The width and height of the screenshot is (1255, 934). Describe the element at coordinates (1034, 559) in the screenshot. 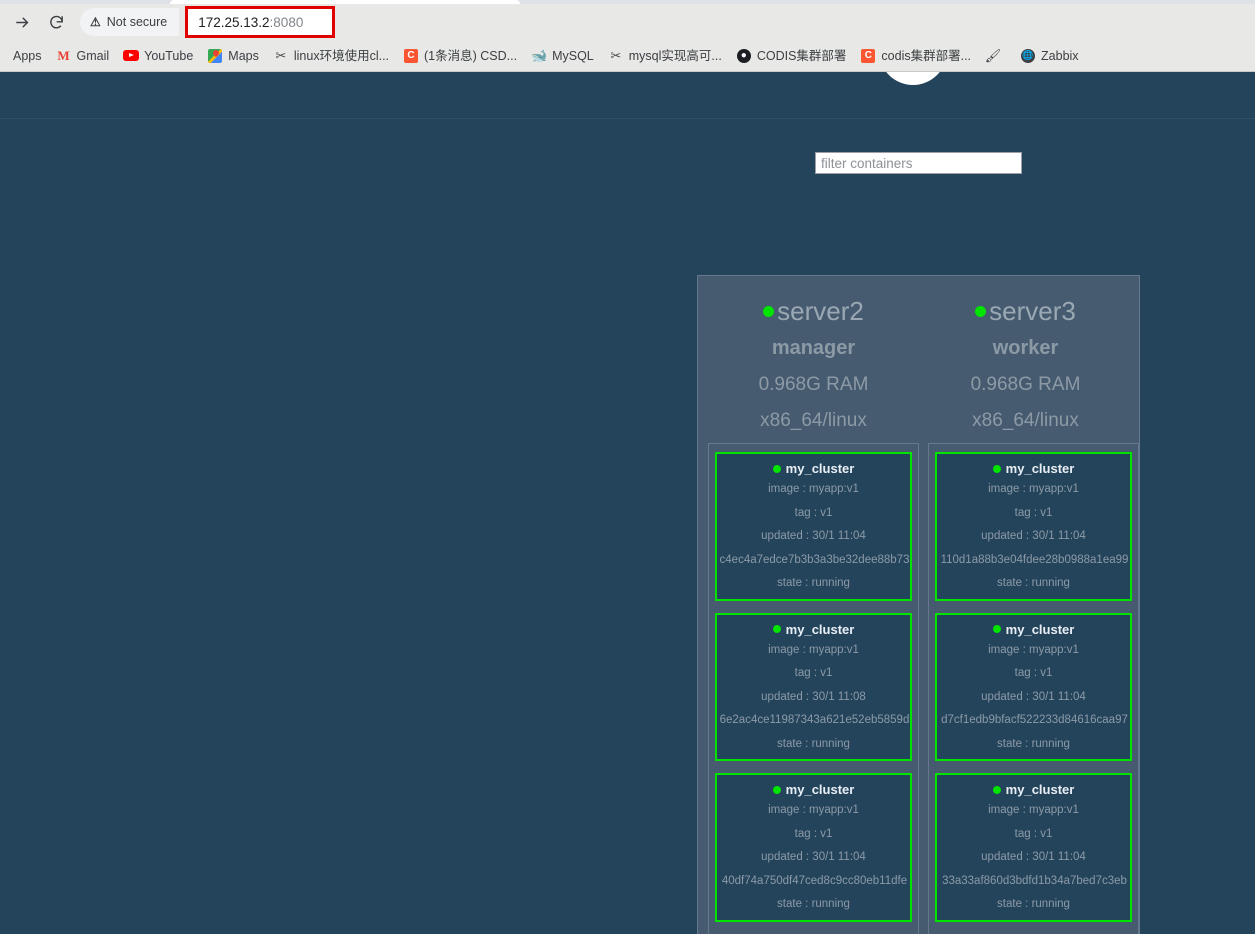

I see `container-hash: 110d1a88b3e04fdee28b0988a1ea99` at that location.